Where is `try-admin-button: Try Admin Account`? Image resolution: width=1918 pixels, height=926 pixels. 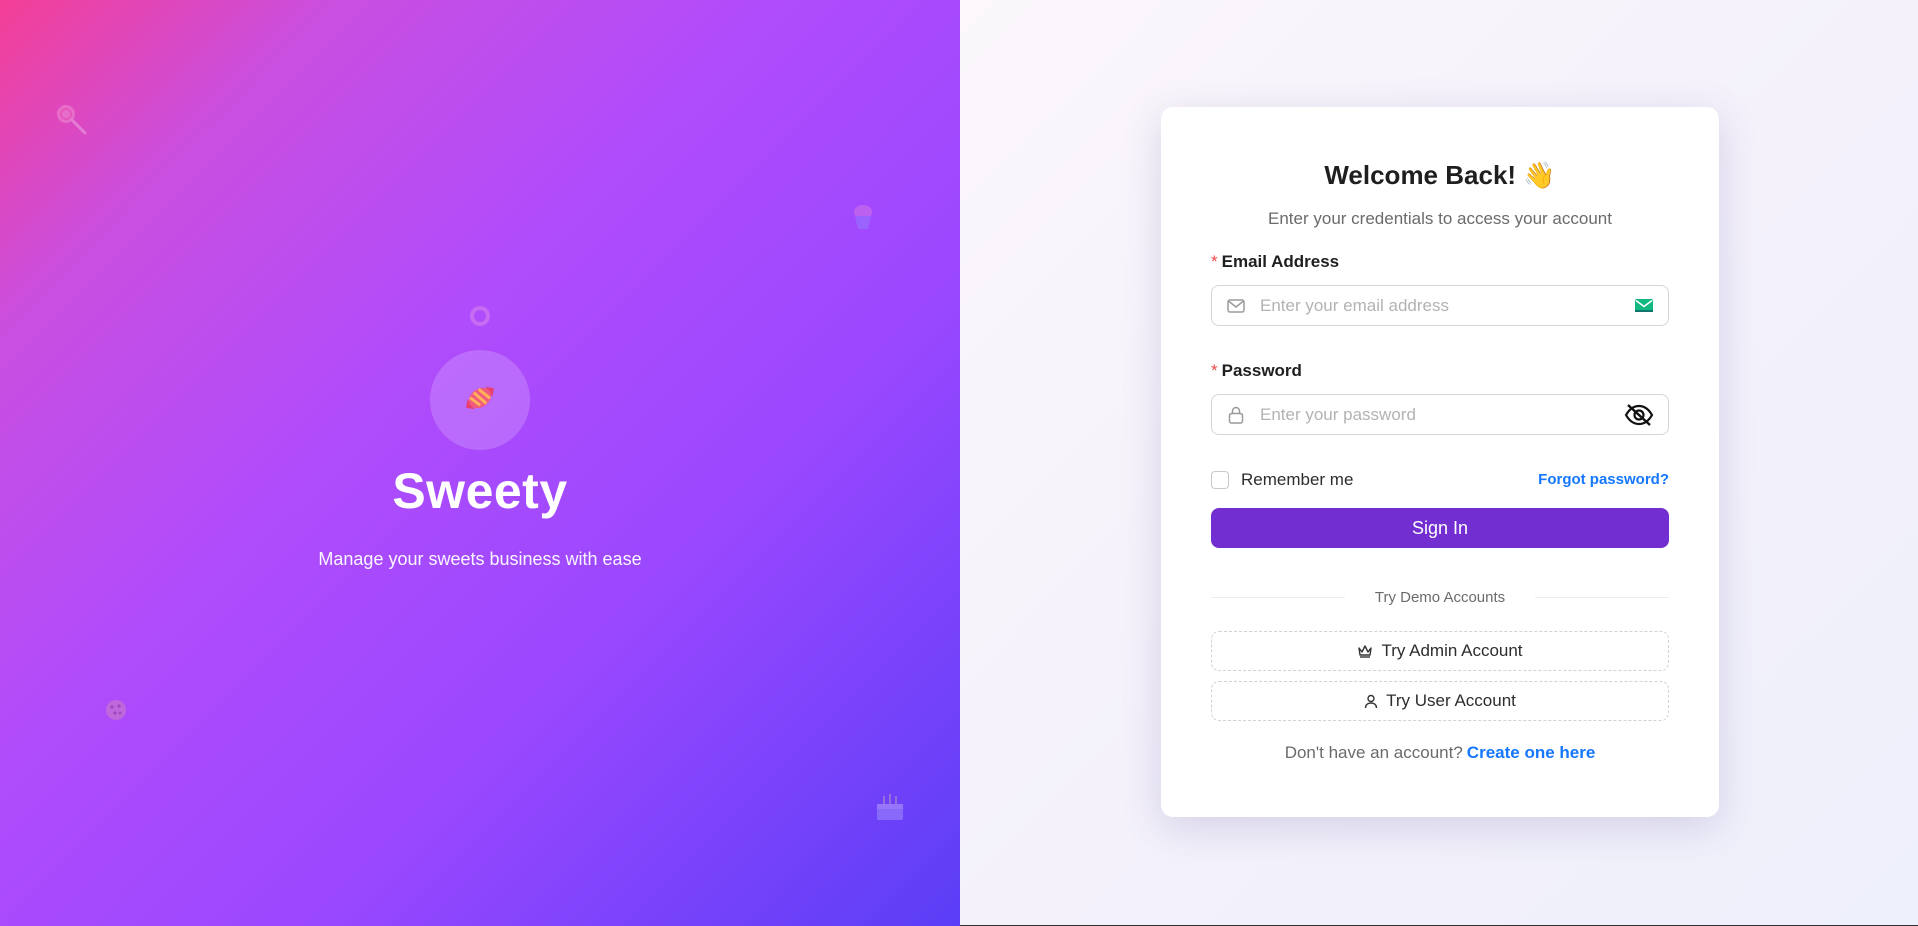 try-admin-button: Try Admin Account is located at coordinates (1440, 651).